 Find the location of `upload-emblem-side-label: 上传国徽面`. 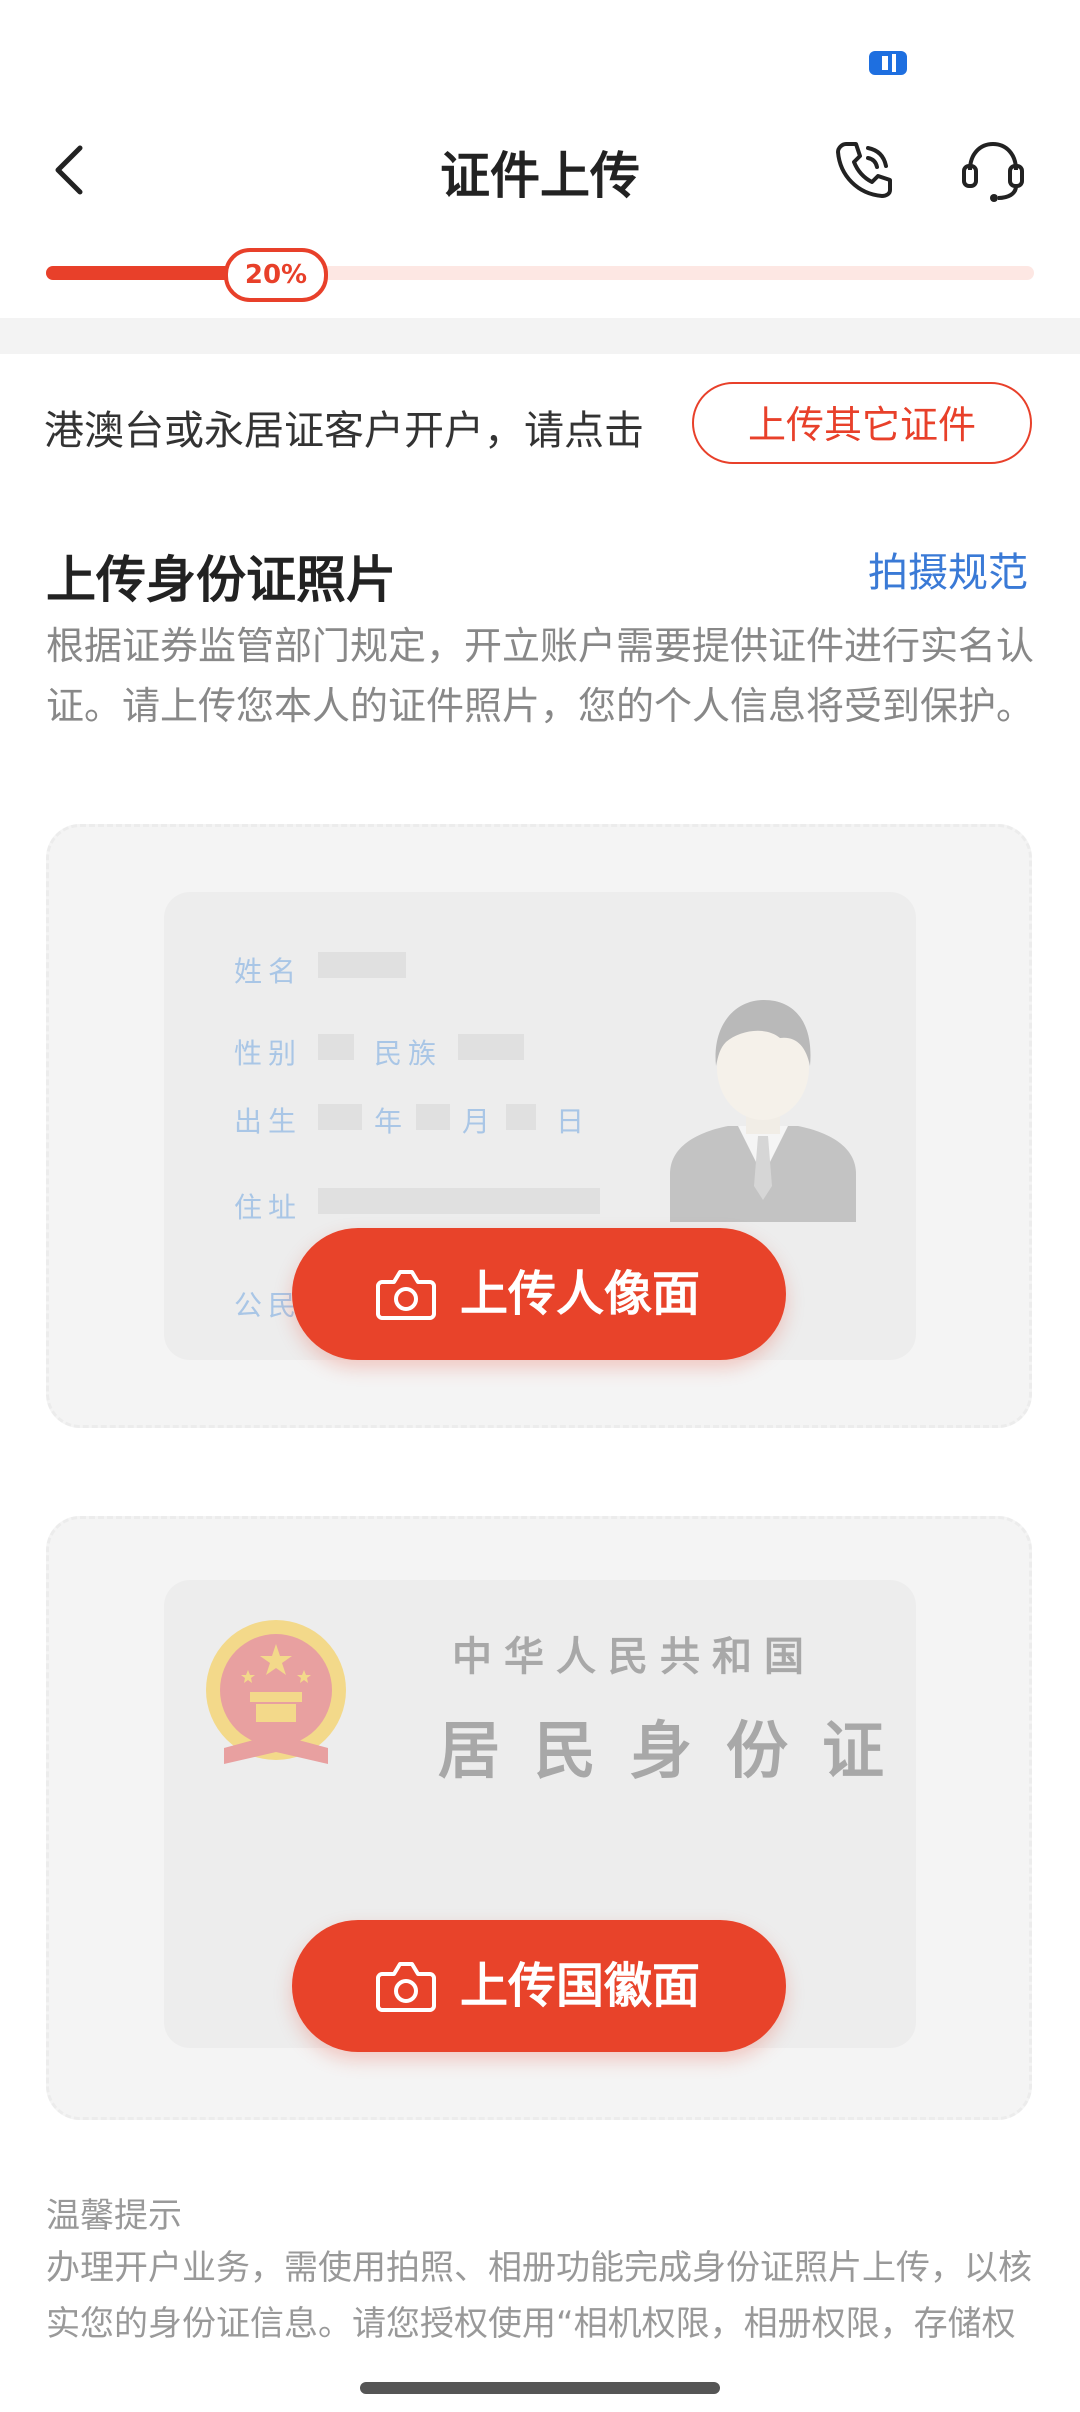

upload-emblem-side-label: 上传国徽面 is located at coordinates (580, 1986).